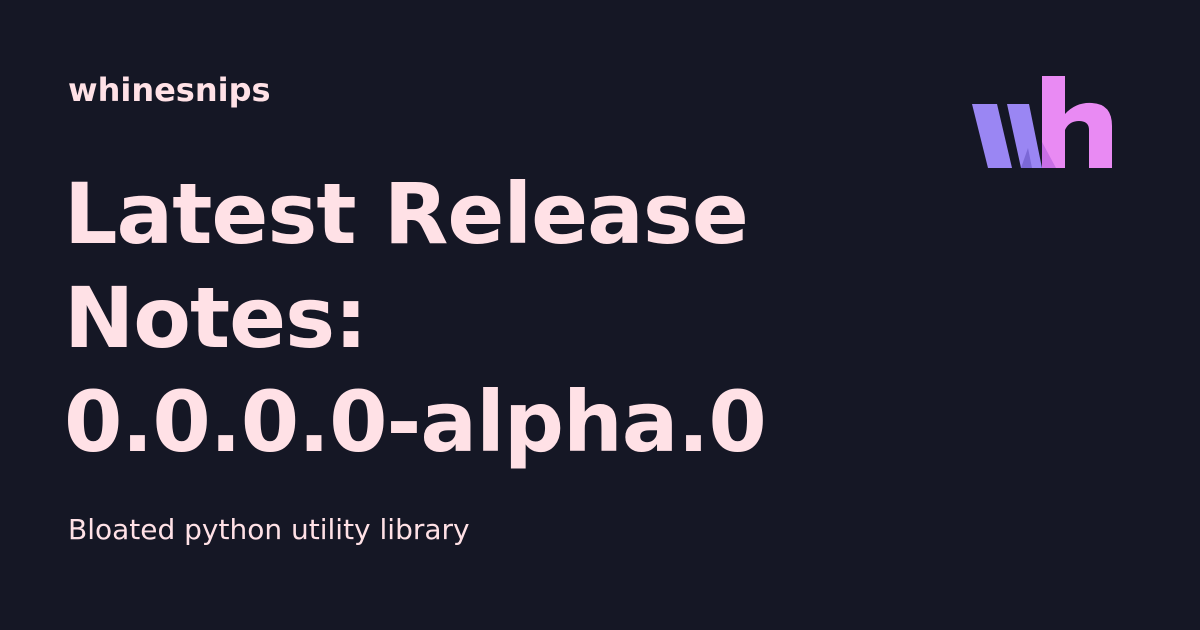 The image size is (1200, 630). Describe the element at coordinates (216, 318) in the screenshot. I see `page-title-line-2: Notes:` at that location.